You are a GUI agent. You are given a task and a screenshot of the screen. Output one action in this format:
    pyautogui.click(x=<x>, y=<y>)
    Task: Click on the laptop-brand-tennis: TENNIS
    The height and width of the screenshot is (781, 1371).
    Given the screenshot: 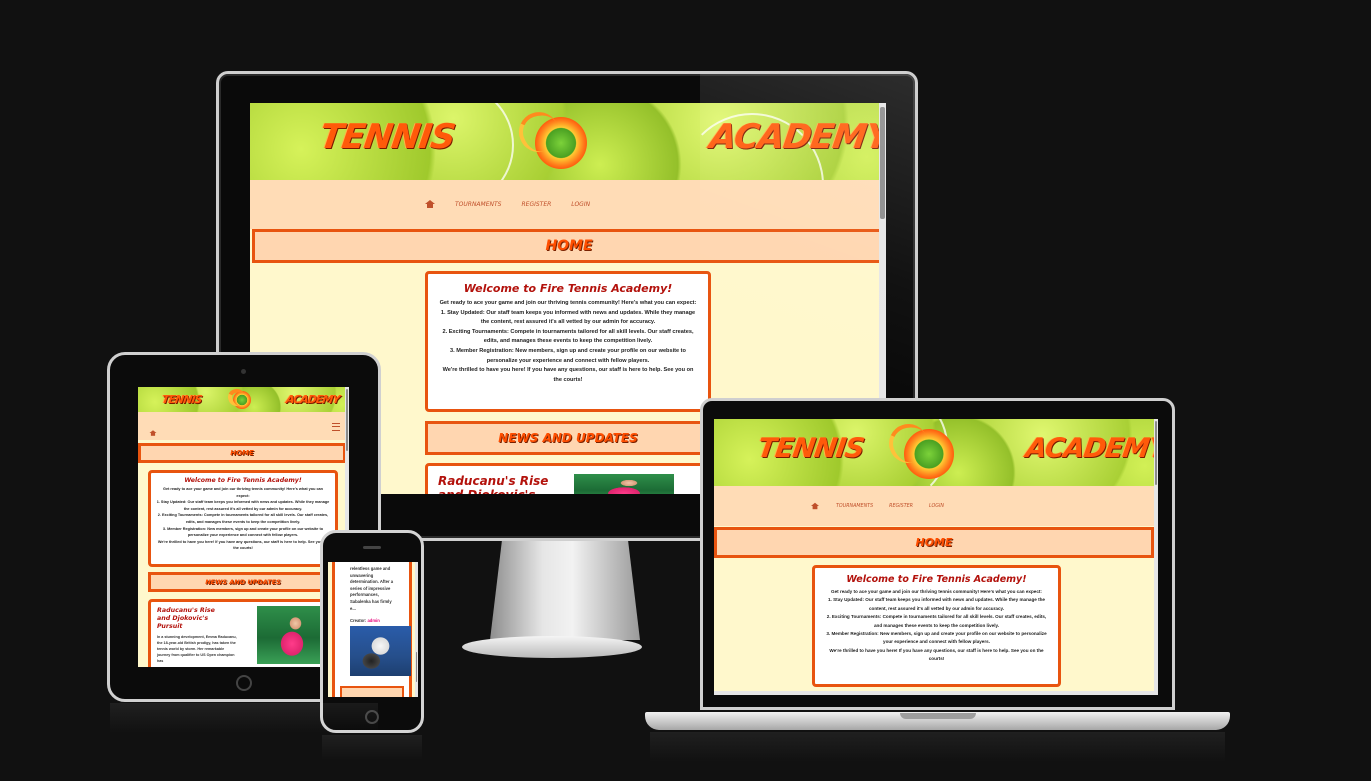 What is the action you would take?
    pyautogui.click(x=810, y=448)
    